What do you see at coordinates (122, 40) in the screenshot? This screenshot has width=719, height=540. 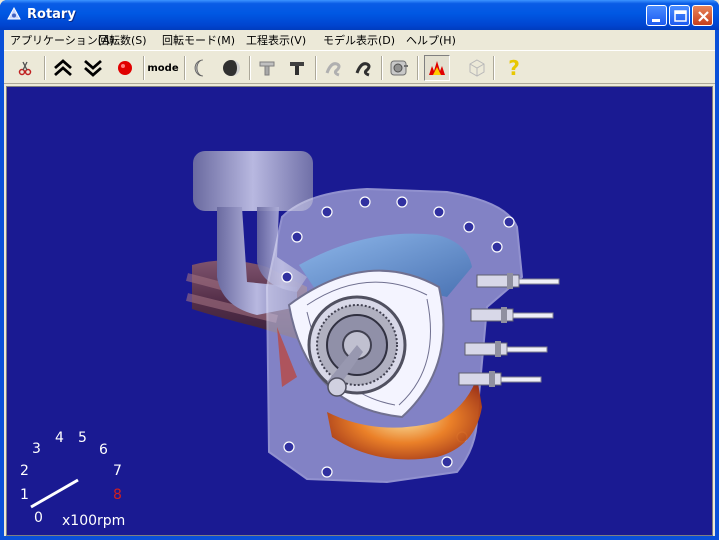 I see `menu-rotation-speed: 回転数(S)` at bounding box center [122, 40].